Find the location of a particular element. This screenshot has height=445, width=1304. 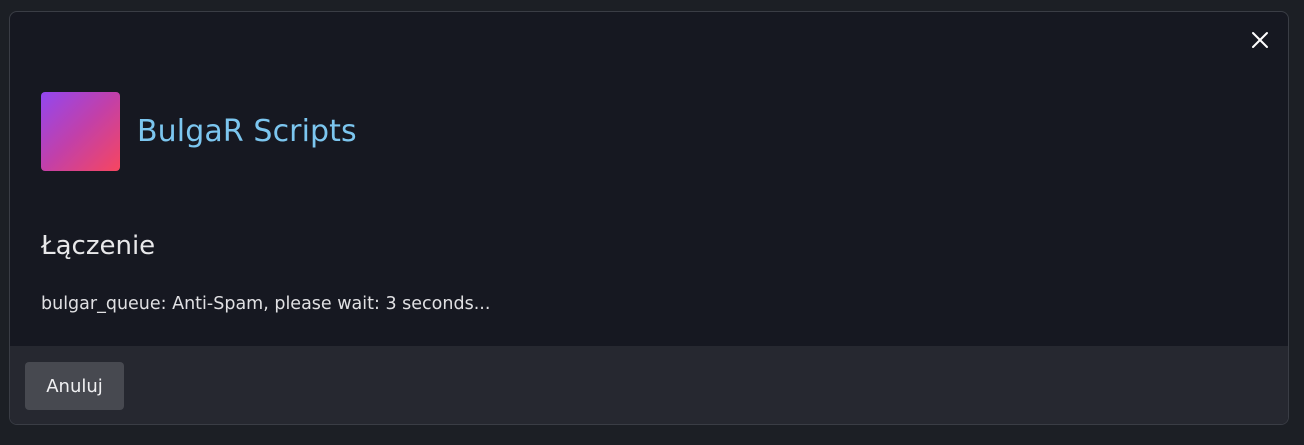

server-logo is located at coordinates (80, 131).